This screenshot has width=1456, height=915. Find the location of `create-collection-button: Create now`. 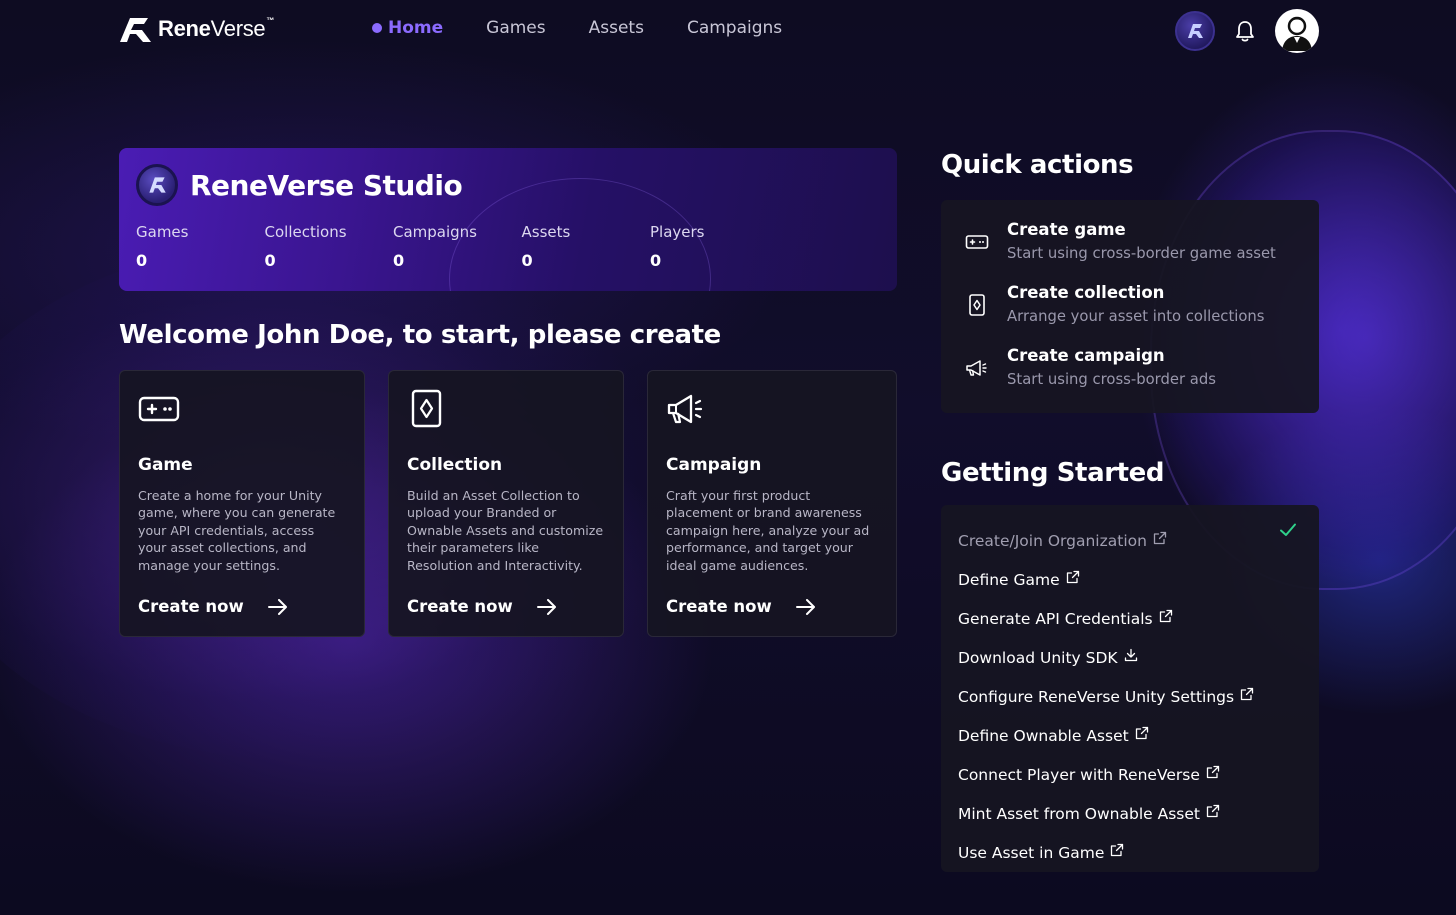

create-collection-button: Create now is located at coordinates (482, 606).